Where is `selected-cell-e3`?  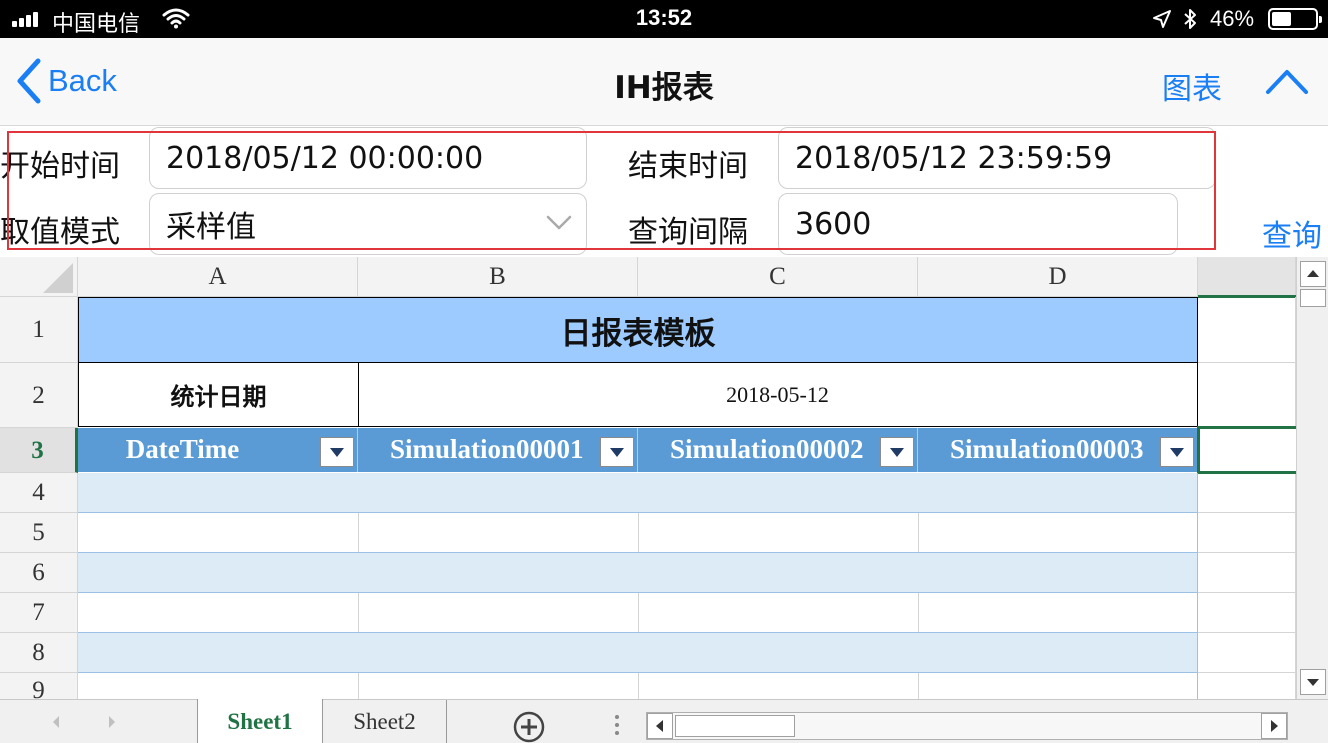
selected-cell-e3 is located at coordinates (1246, 450).